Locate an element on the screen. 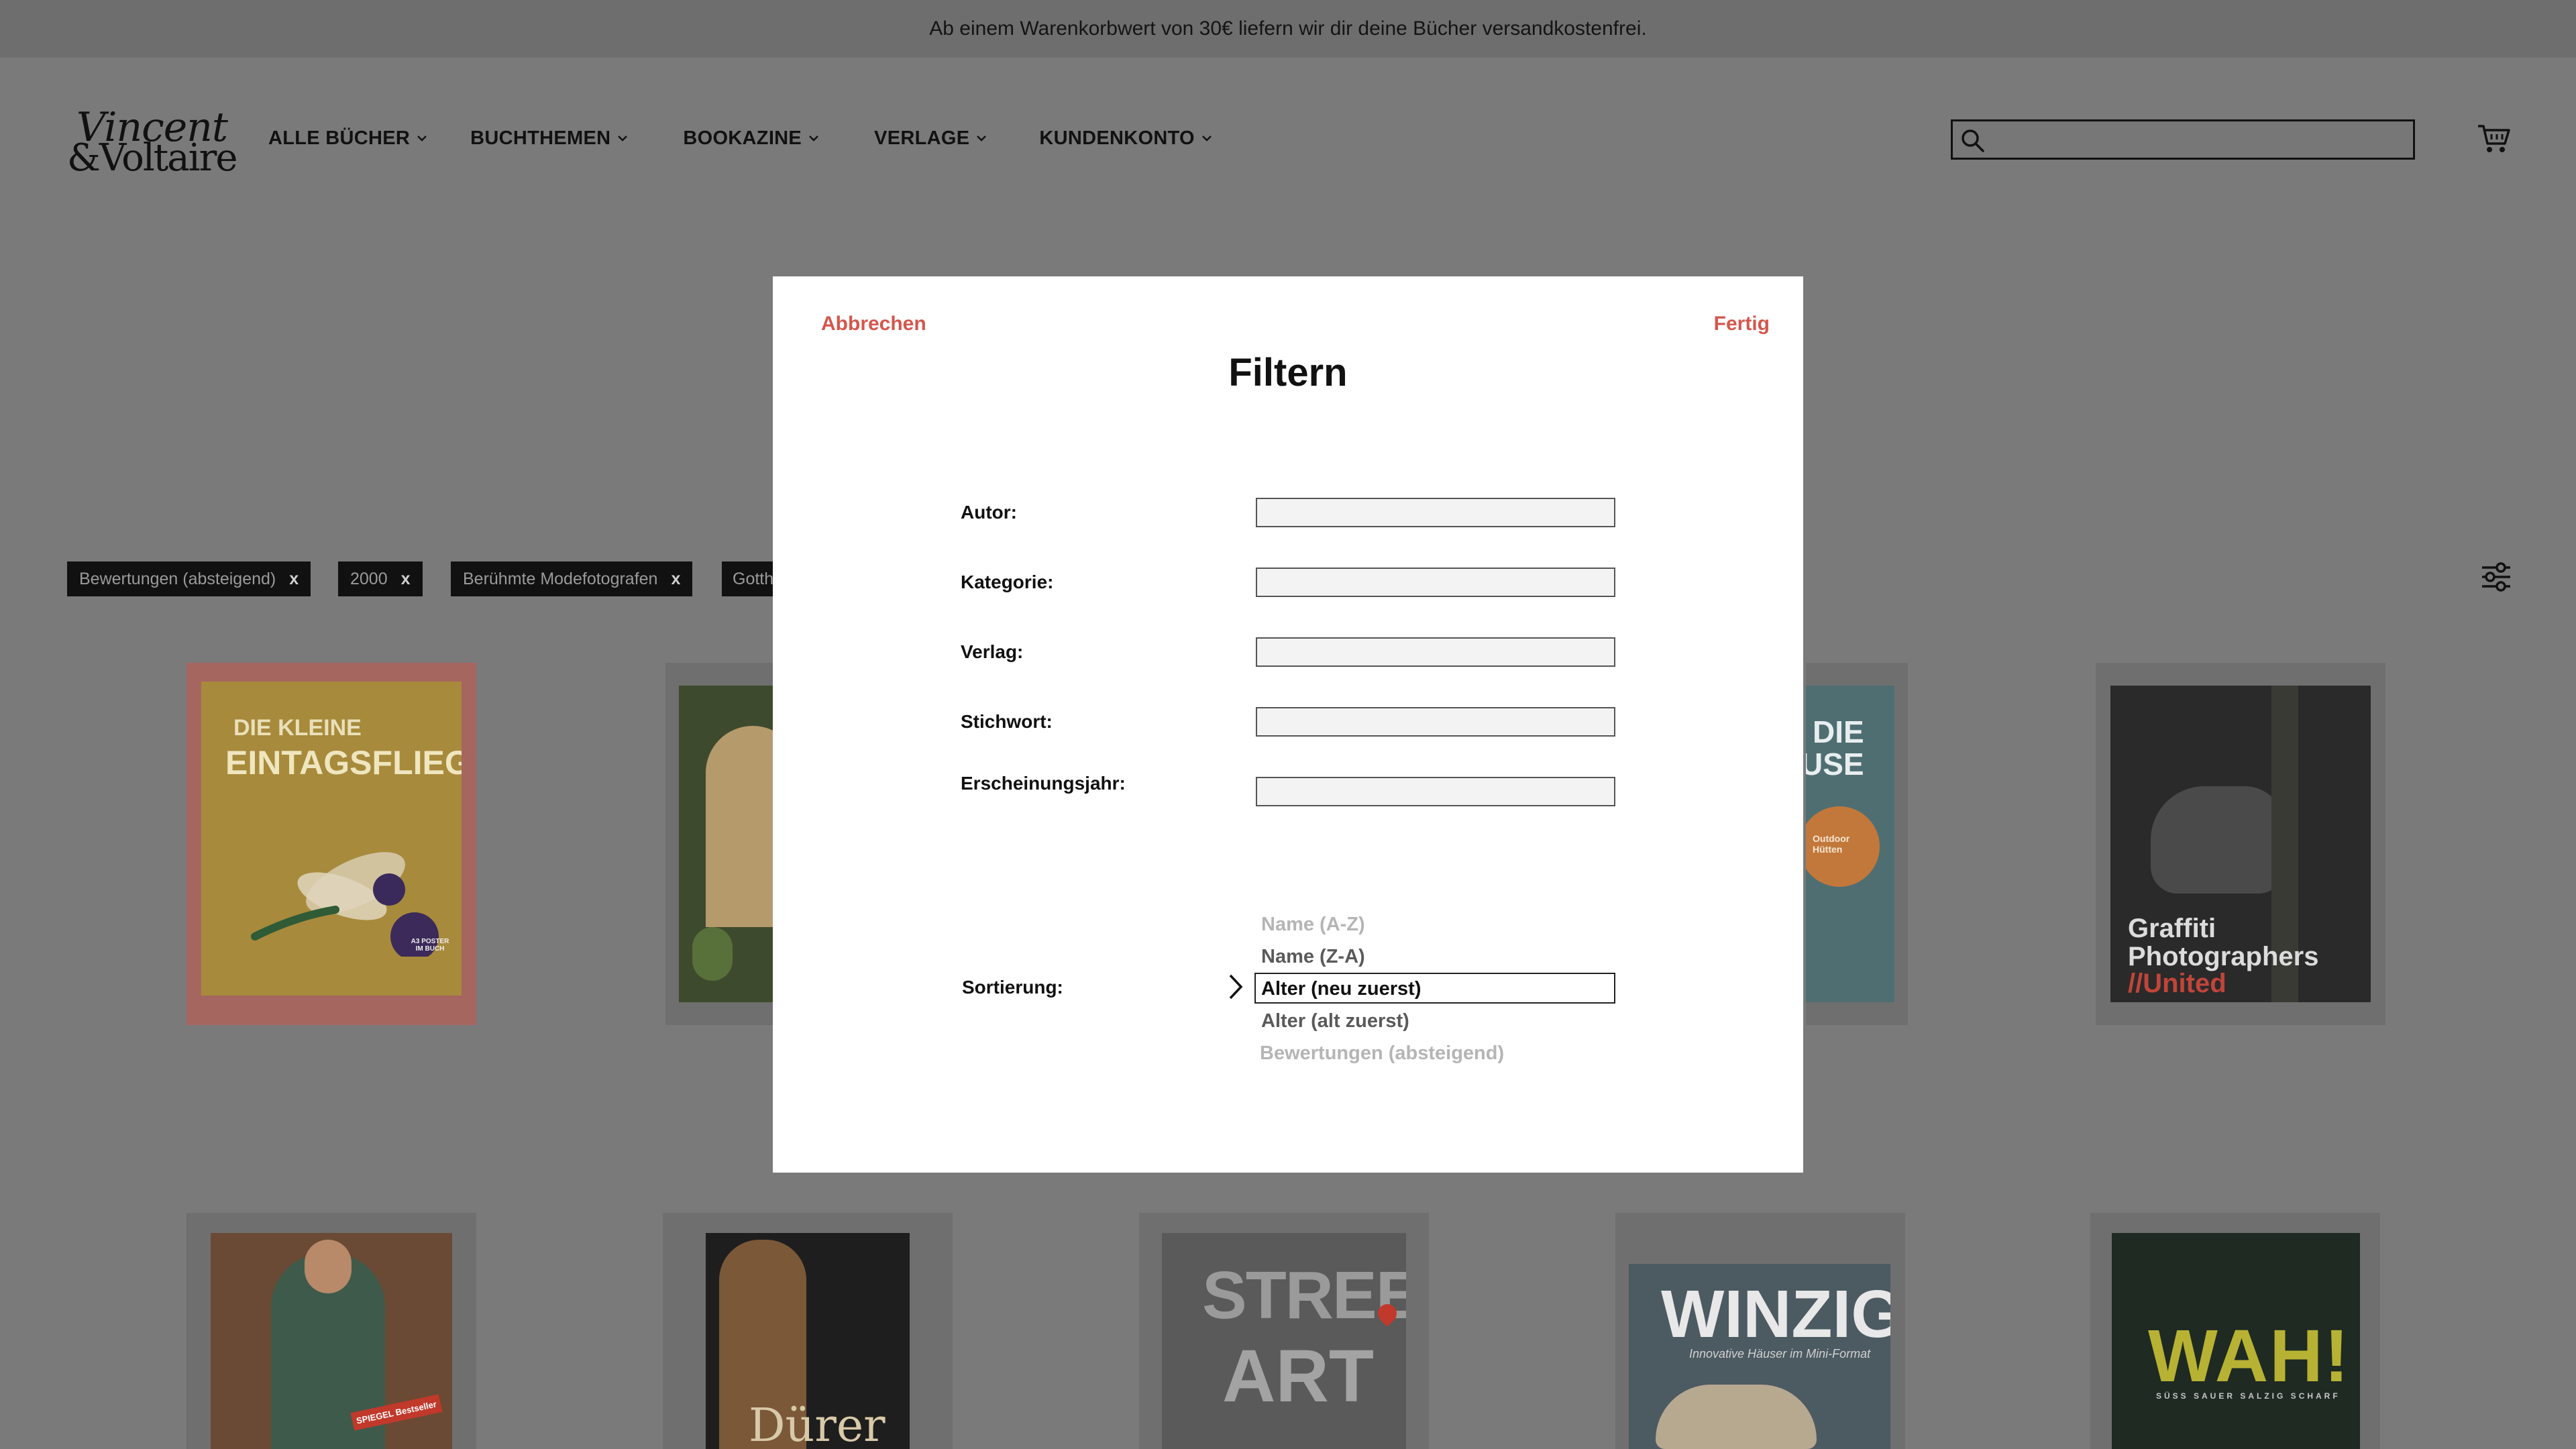 The width and height of the screenshot is (2576, 1449). book-card: STREET ART is located at coordinates (1284, 1331).